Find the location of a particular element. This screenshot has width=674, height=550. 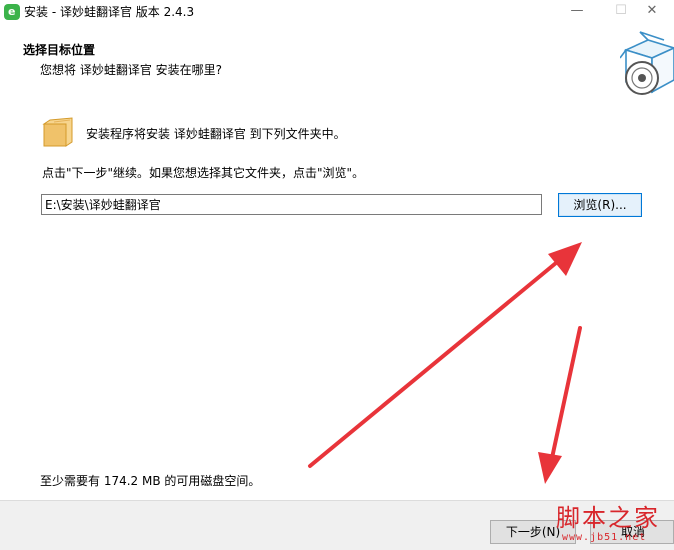

arrow-to-next-button is located at coordinates (560, 405).